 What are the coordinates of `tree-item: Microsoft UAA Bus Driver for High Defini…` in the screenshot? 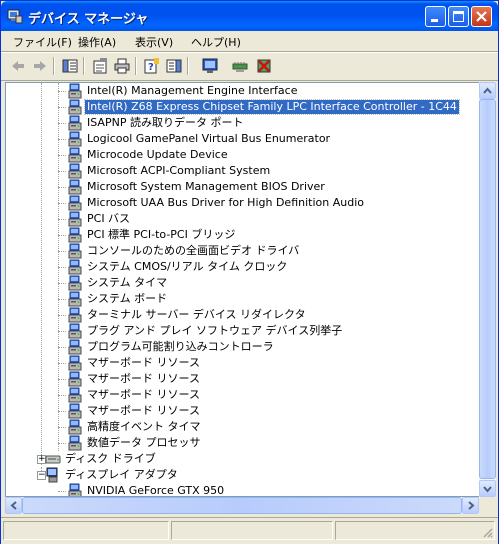 It's located at (242, 203).